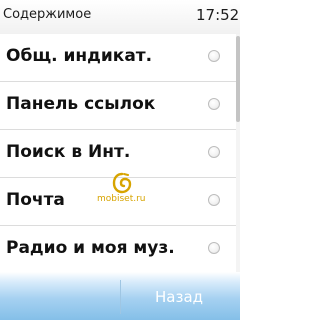 Image resolution: width=320 pixels, height=320 pixels. Describe the element at coordinates (35, 200) in the screenshot. I see `list-item-label: Почта` at that location.